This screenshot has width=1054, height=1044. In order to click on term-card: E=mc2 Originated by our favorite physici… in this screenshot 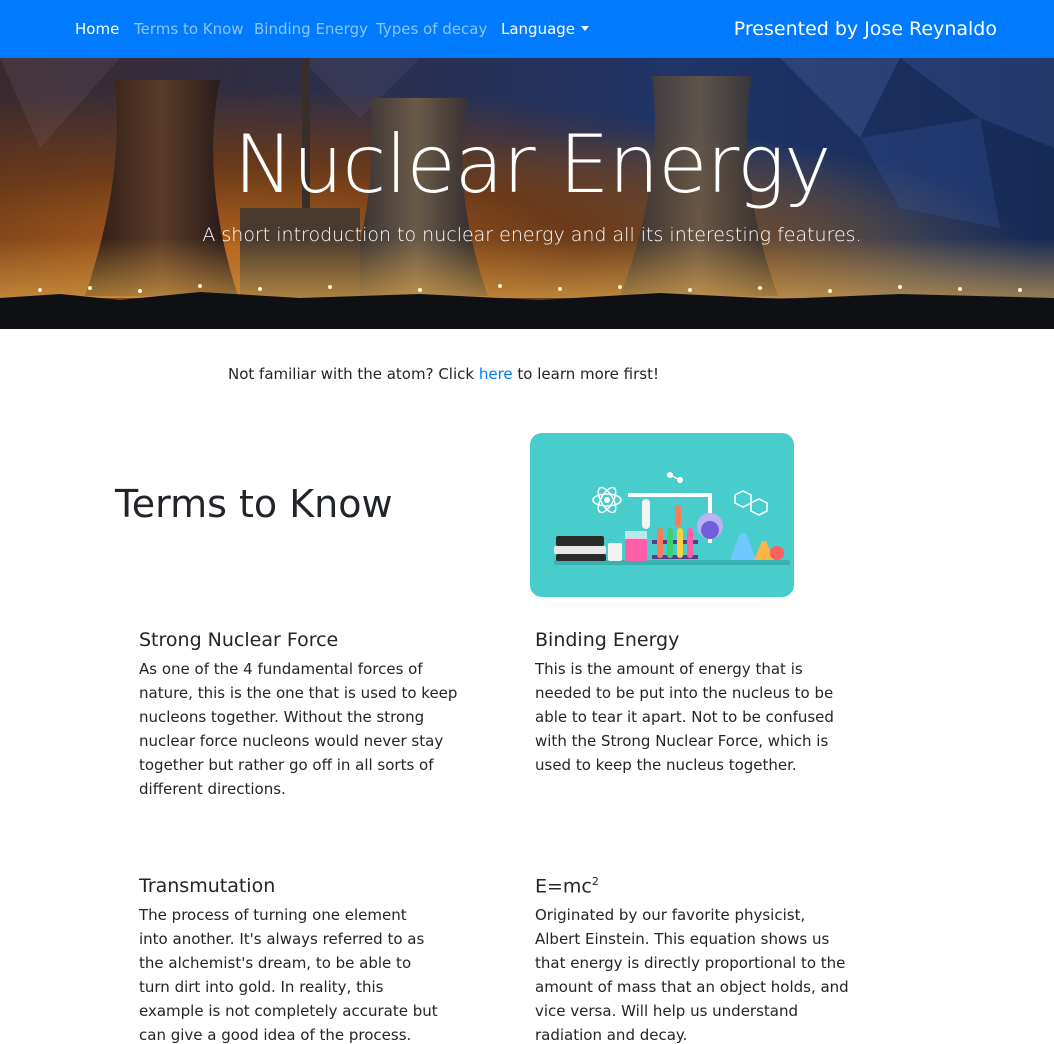, I will do `click(695, 959)`.